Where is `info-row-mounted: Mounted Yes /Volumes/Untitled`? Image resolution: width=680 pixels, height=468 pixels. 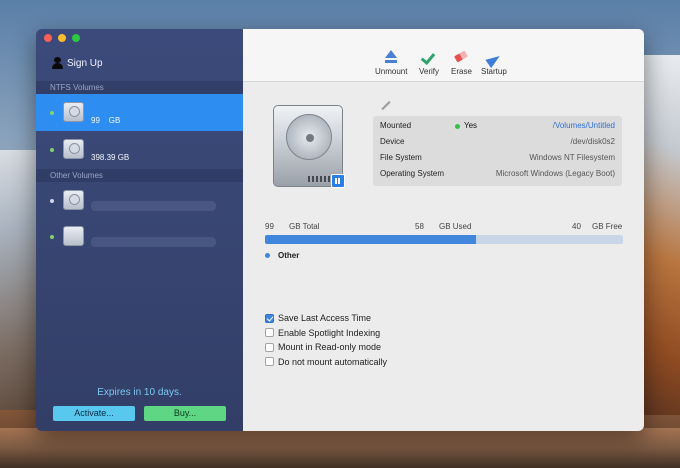 info-row-mounted: Mounted Yes /Volumes/Untitled is located at coordinates (497, 126).